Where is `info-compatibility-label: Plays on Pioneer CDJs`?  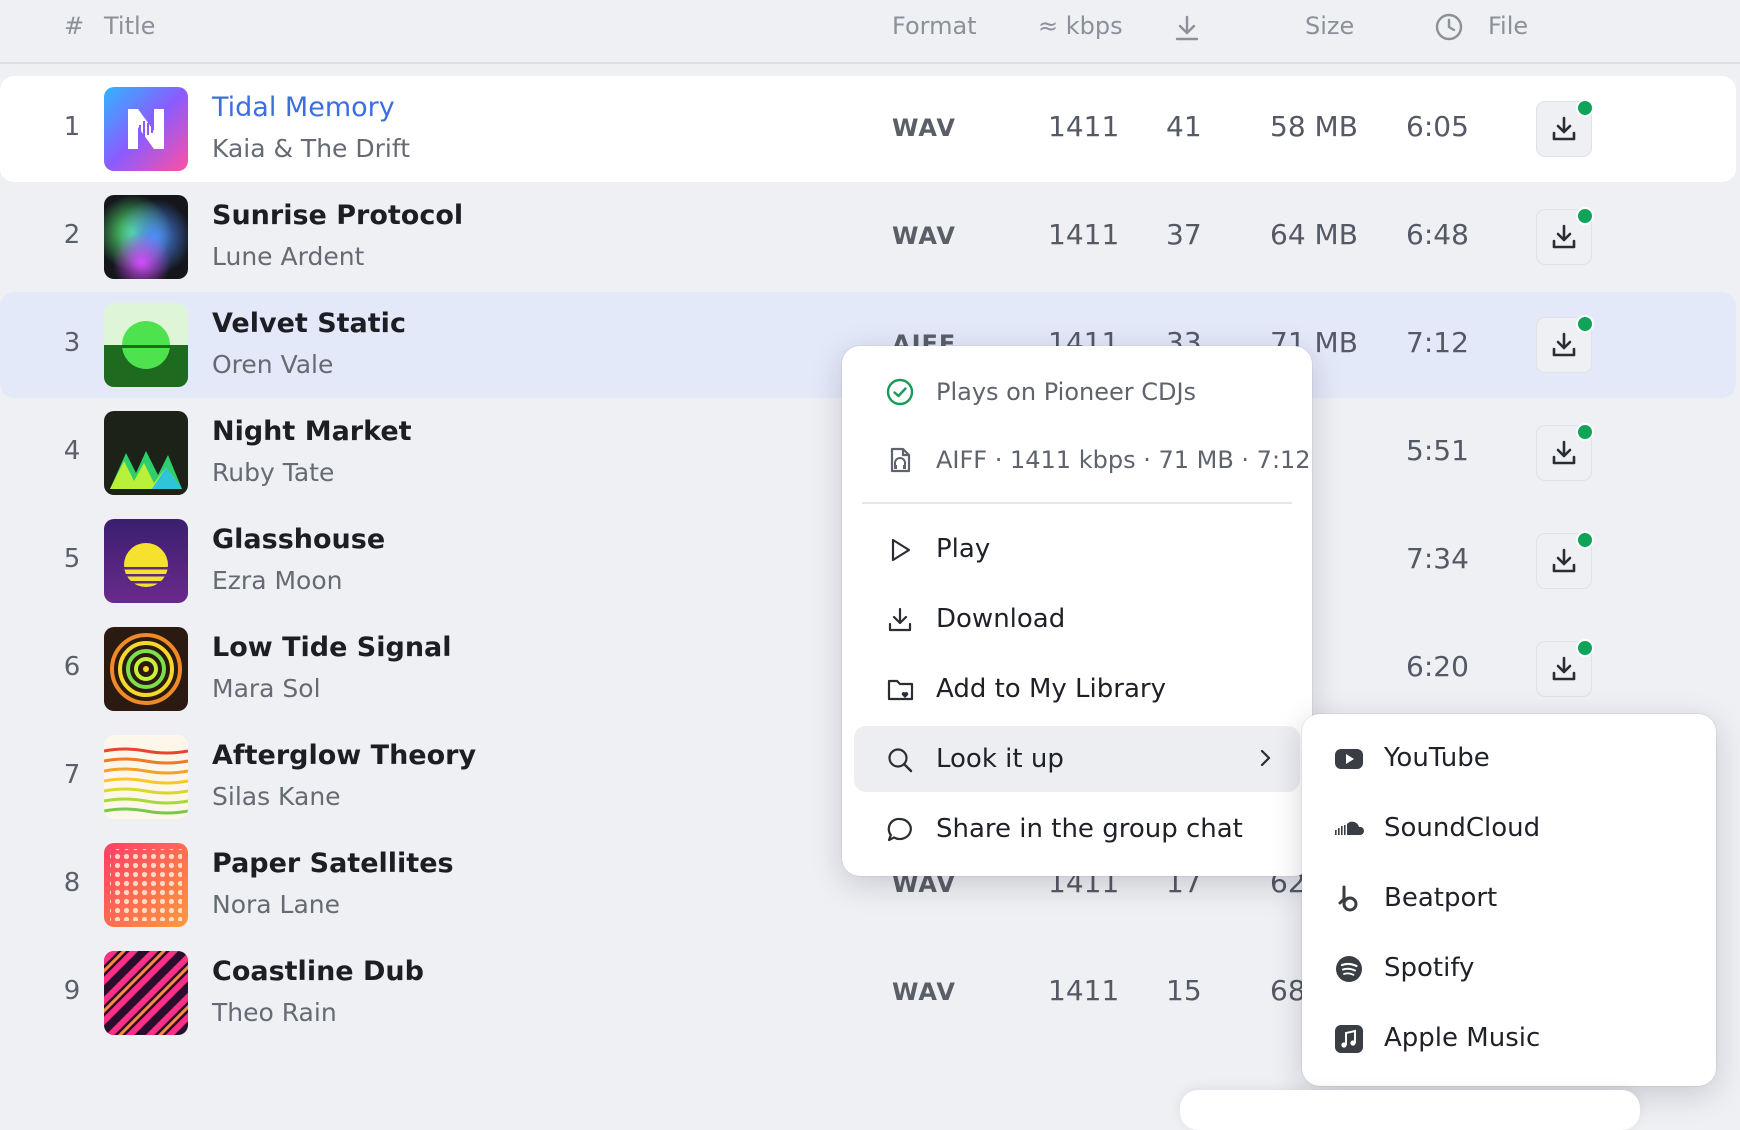
info-compatibility-label: Plays on Pioneer CDJs is located at coordinates (1066, 392).